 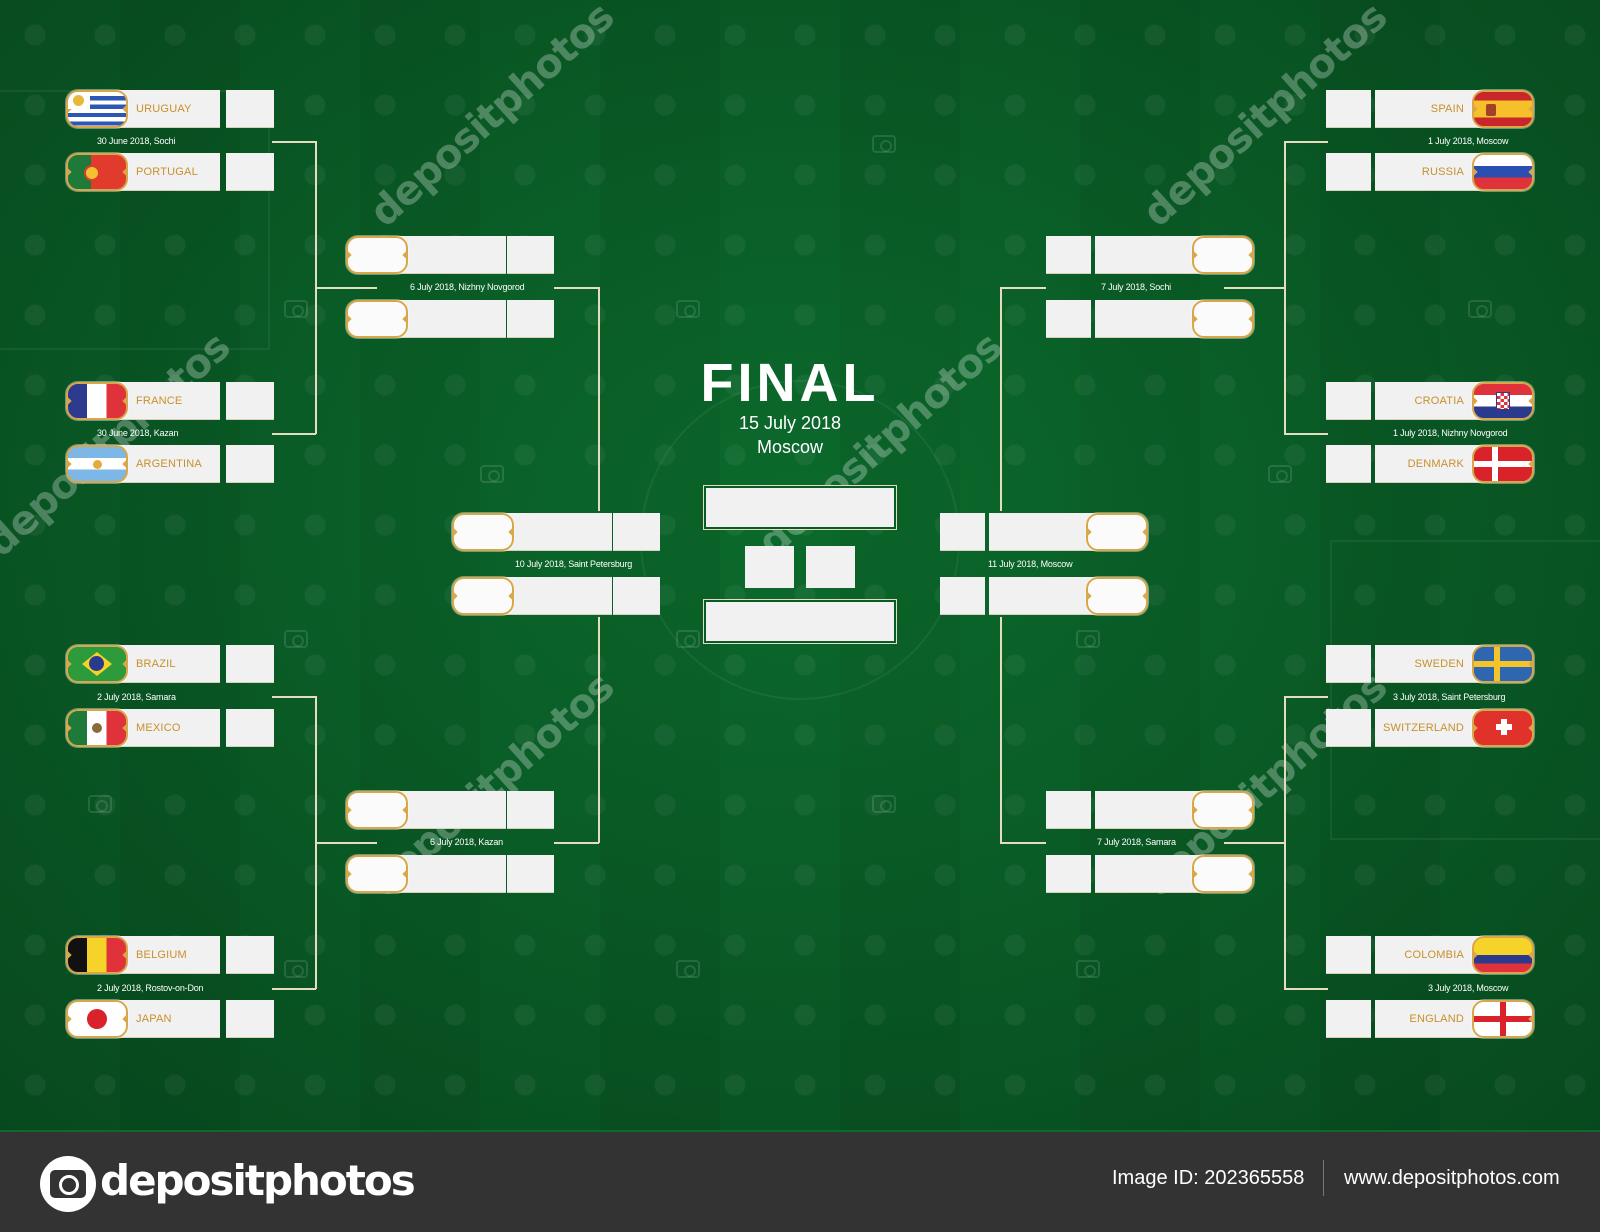 What do you see at coordinates (1449, 697) in the screenshot?
I see `match-date: 3 July 2018, Saint Petersburg` at bounding box center [1449, 697].